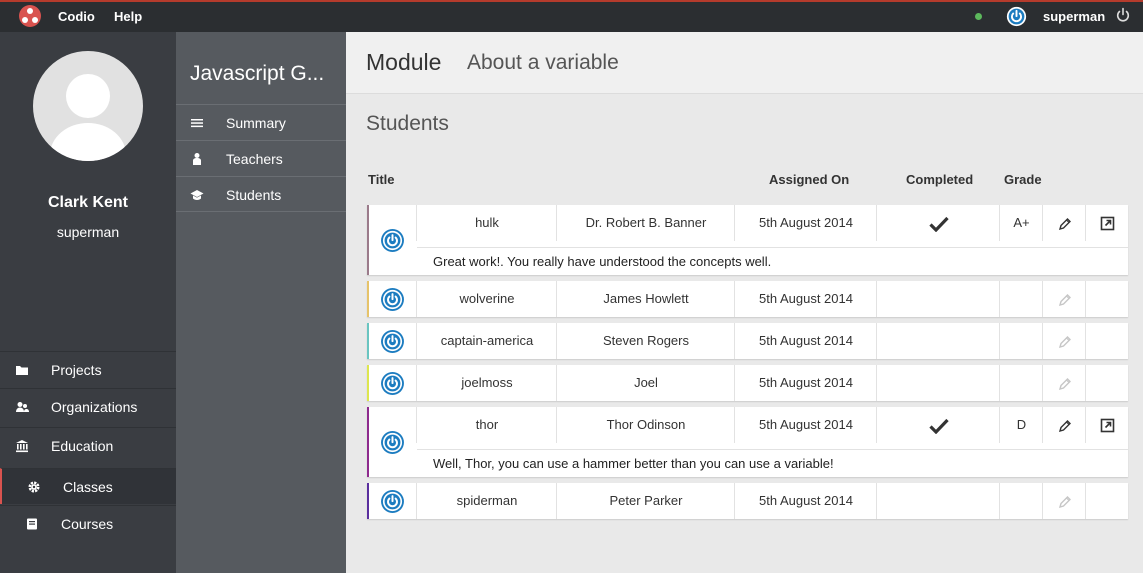 Image resolution: width=1143 pixels, height=573 pixels. I want to click on top-accent-line, so click(571, 1).